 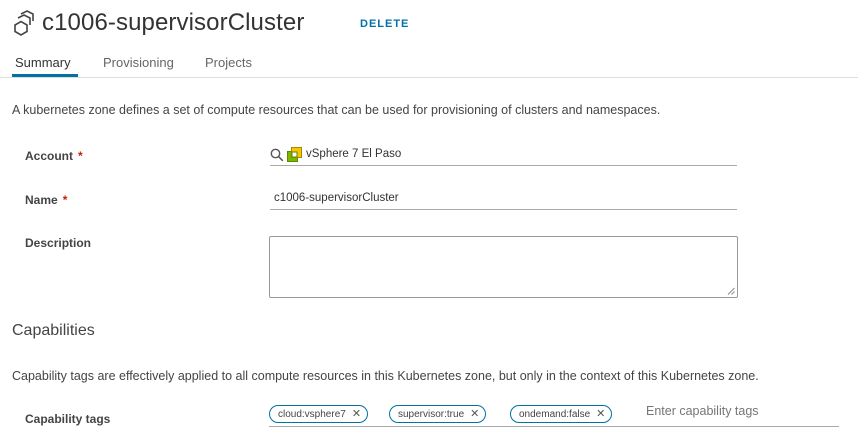 I want to click on tab-provisioning: Provisioning, so click(x=138, y=62).